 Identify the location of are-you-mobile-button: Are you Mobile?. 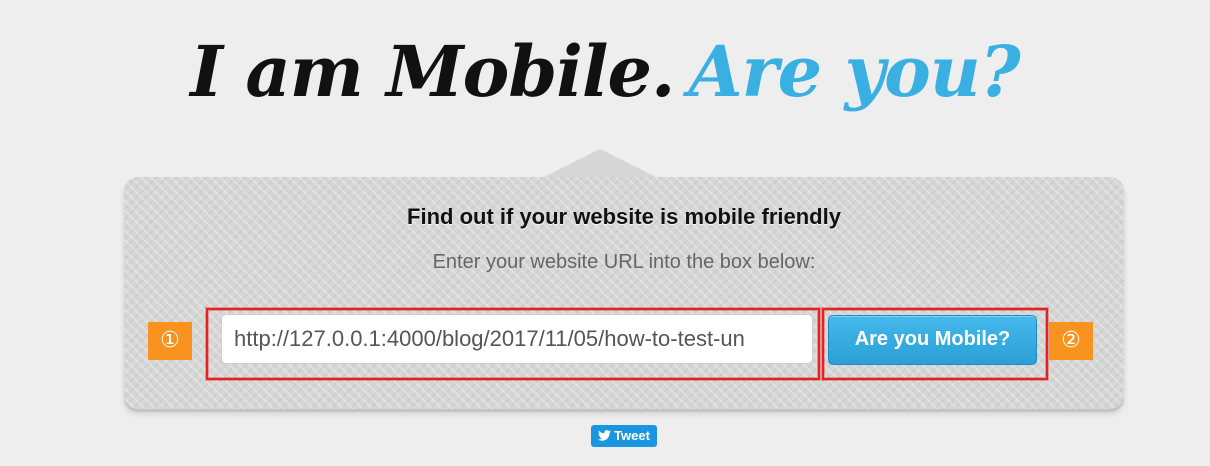
(932, 340).